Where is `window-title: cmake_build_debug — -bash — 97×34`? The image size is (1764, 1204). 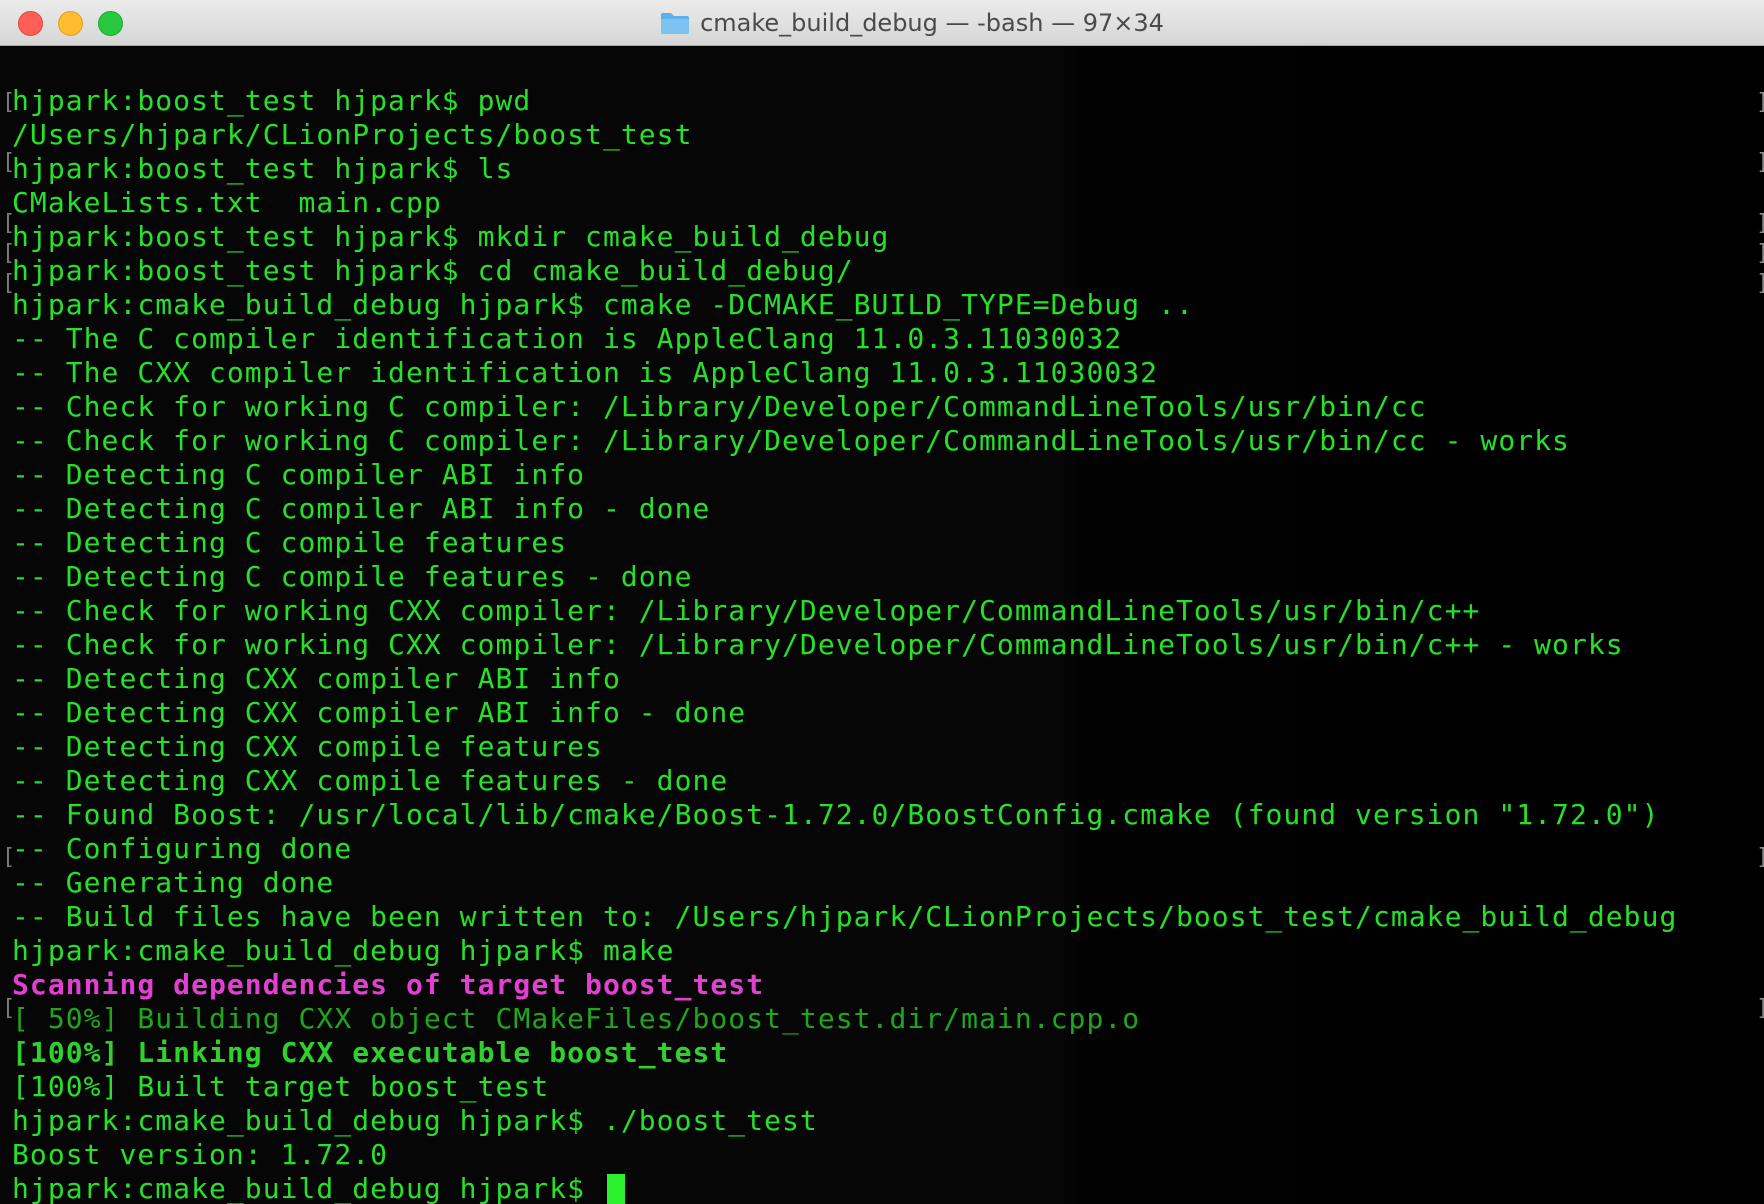 window-title: cmake_build_debug — -bash — 97×34 is located at coordinates (932, 23).